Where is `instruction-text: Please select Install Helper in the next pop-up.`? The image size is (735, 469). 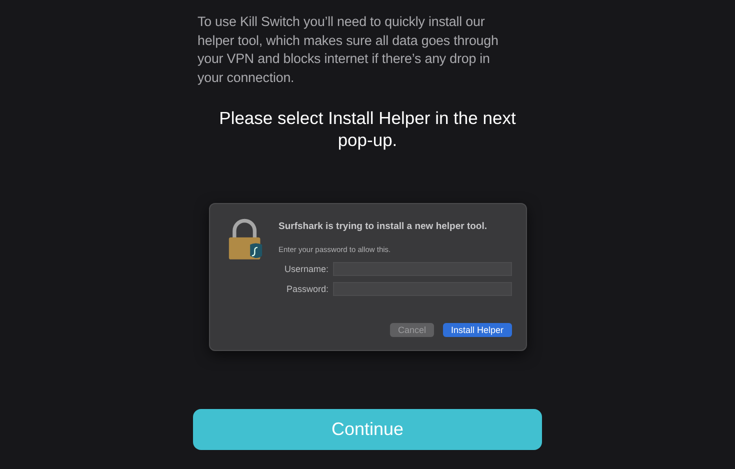 instruction-text: Please select Install Helper in the next pop-up. is located at coordinates (367, 129).